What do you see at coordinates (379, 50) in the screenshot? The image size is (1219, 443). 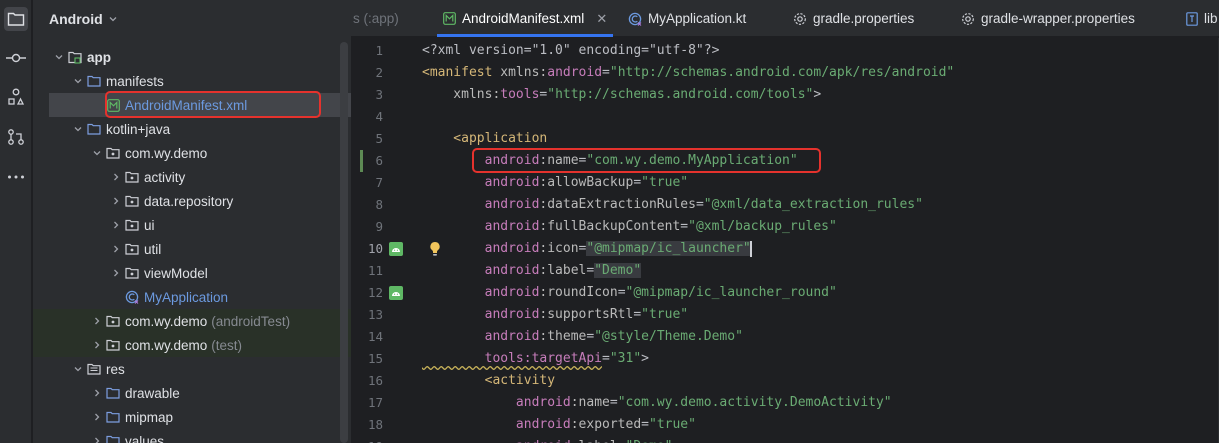 I see `line-number: 1` at bounding box center [379, 50].